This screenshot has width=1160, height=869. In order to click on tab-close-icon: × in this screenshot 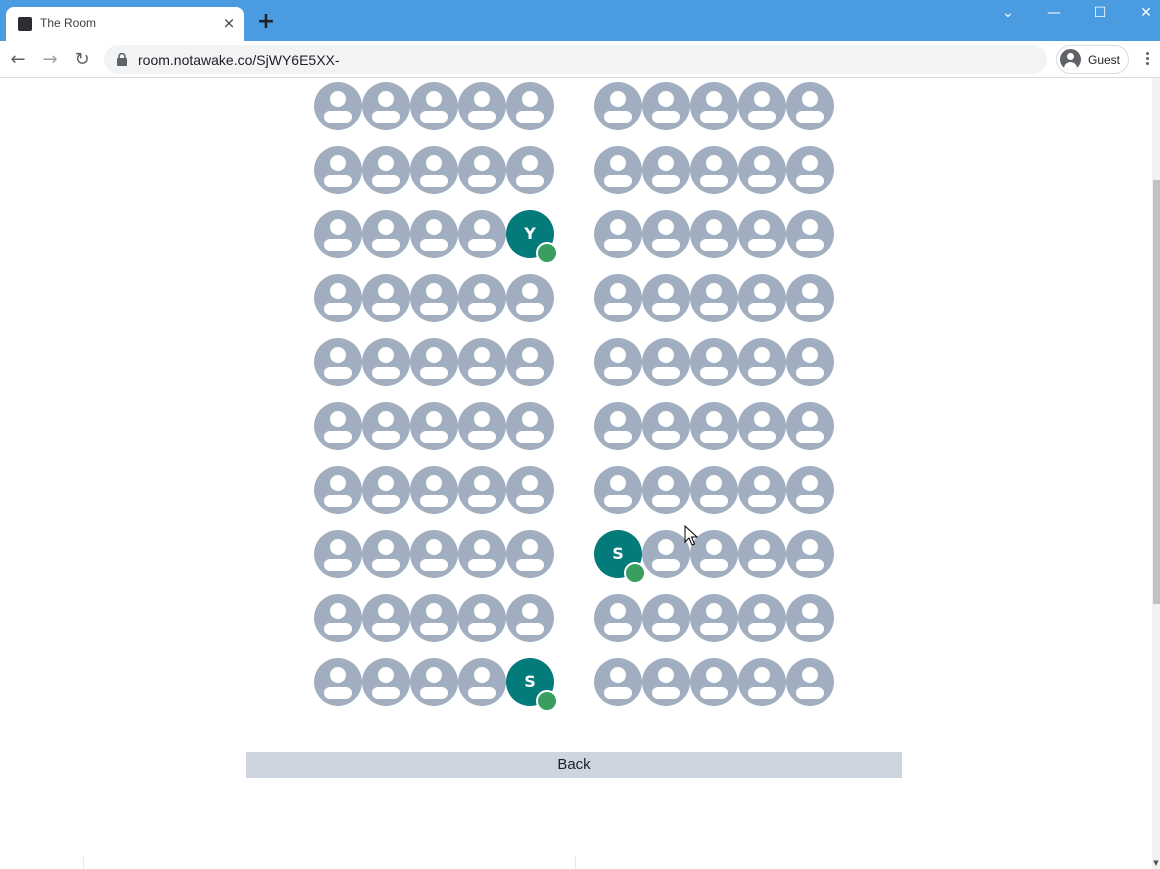, I will do `click(229, 23)`.